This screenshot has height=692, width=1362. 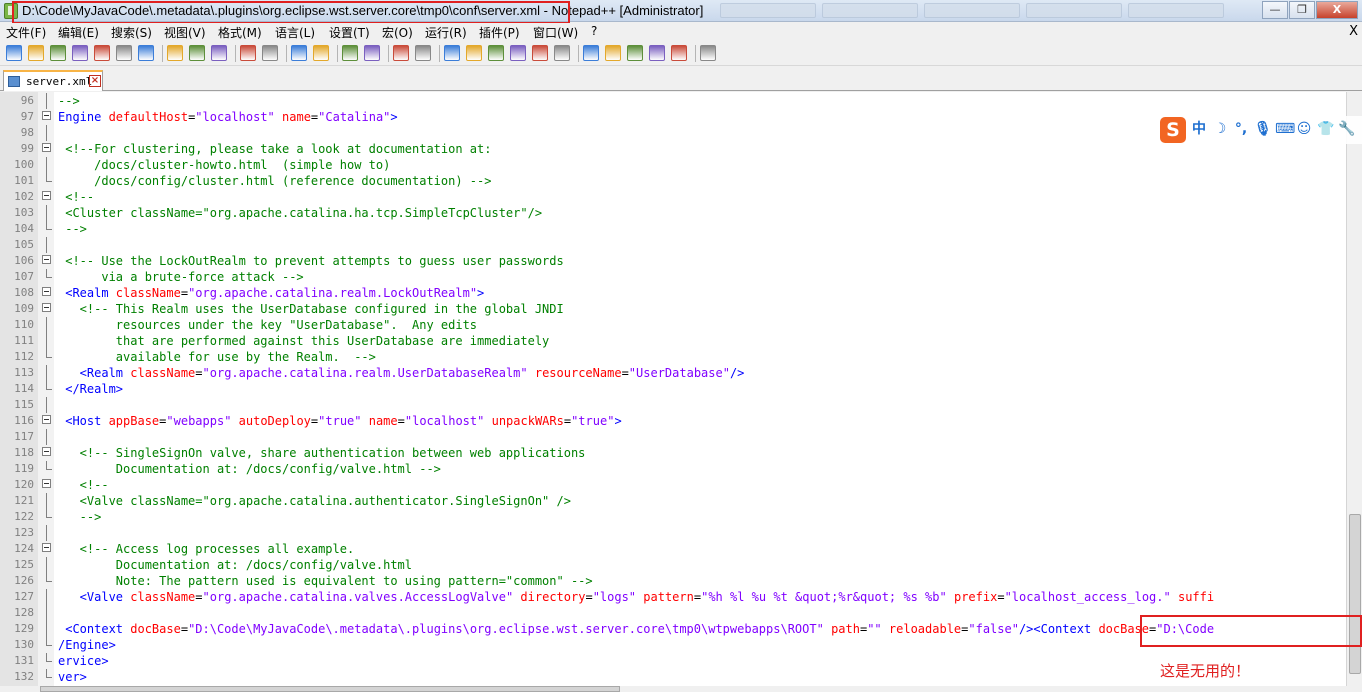 I want to click on spellcheck-icon, so click(x=708, y=53).